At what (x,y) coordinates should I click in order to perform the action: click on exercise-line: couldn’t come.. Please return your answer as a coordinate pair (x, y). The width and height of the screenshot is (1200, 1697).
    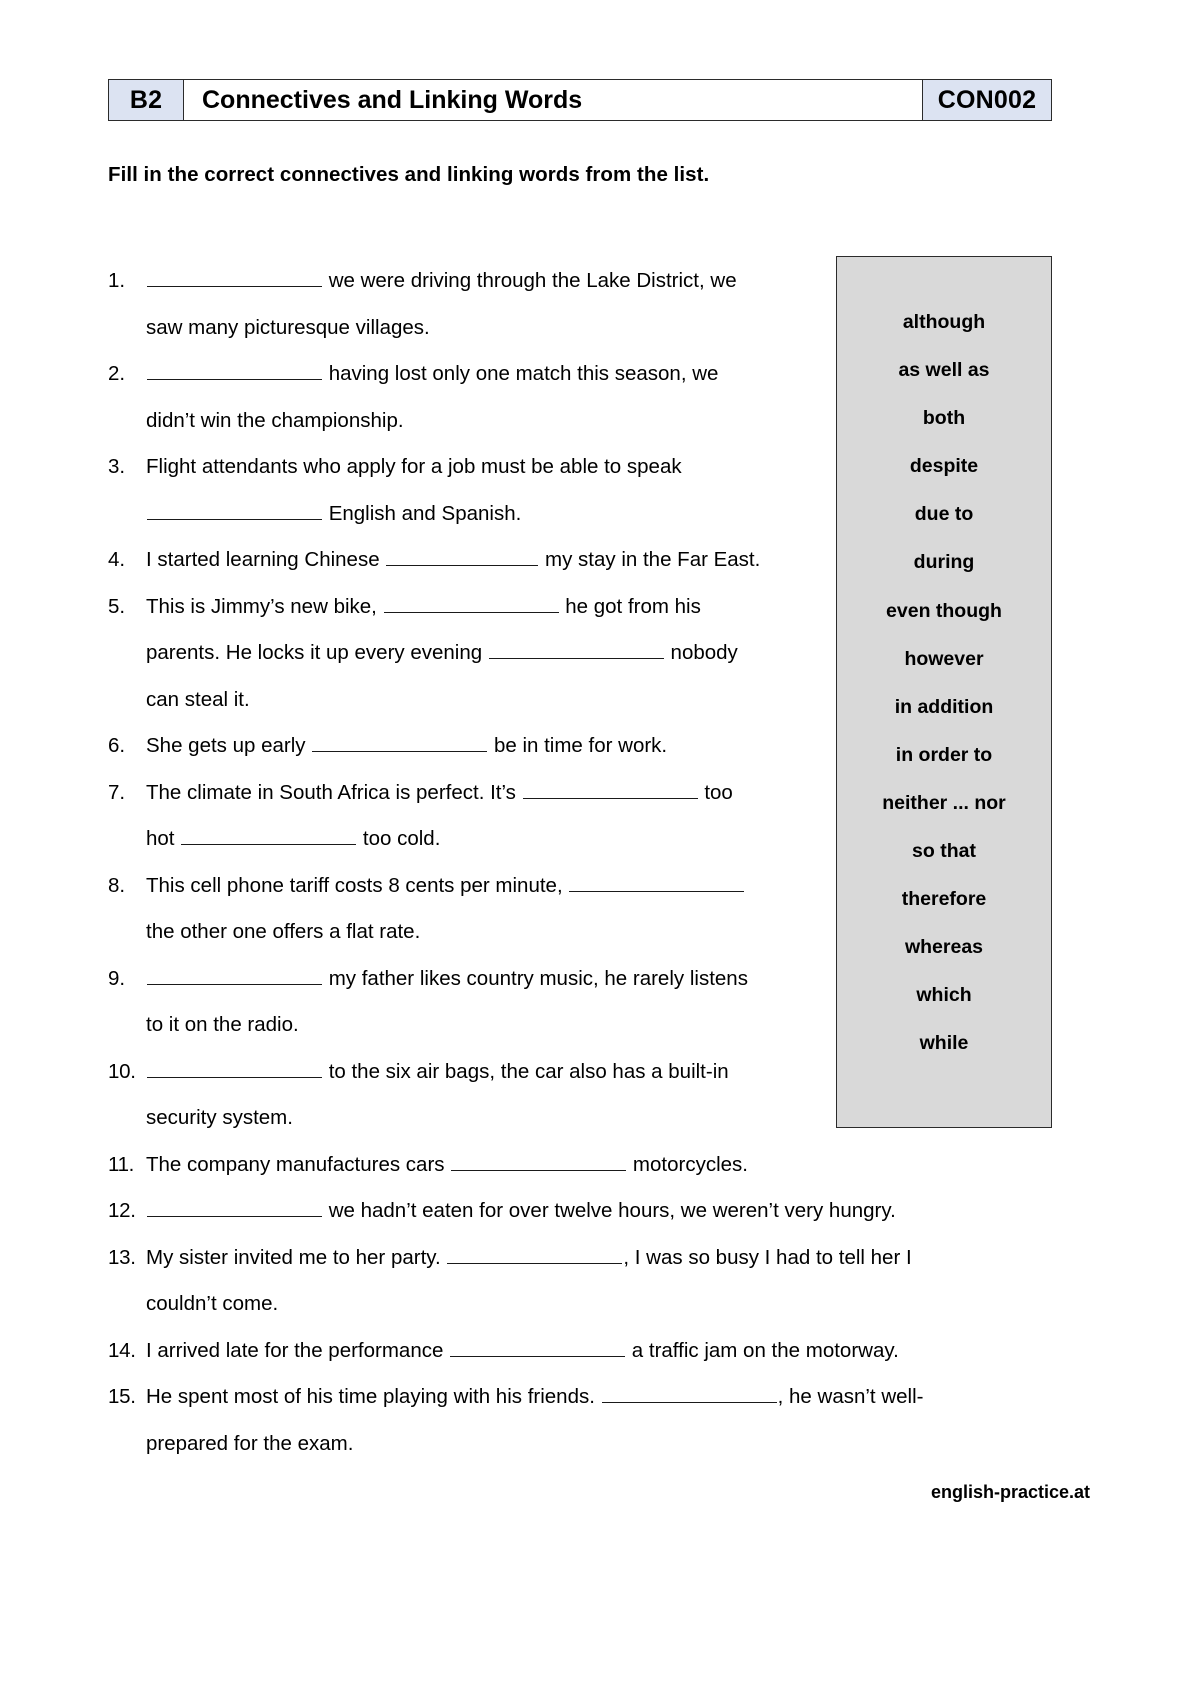
    Looking at the image, I should click on (580, 1304).